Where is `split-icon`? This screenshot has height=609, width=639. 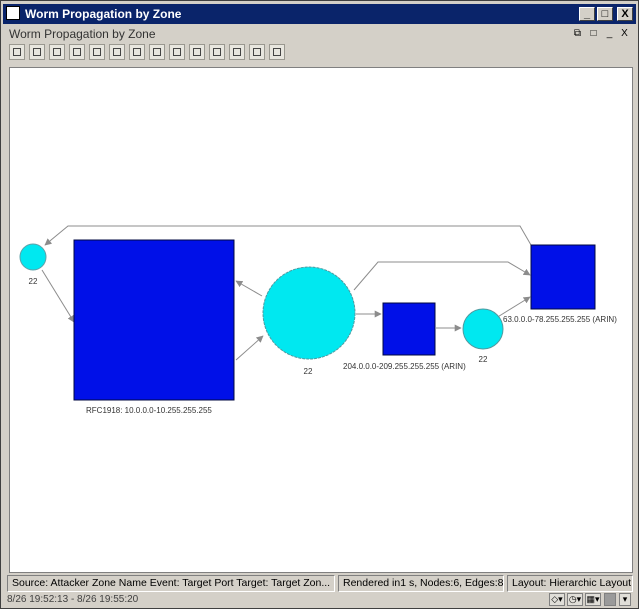
split-icon is located at coordinates (17, 52).